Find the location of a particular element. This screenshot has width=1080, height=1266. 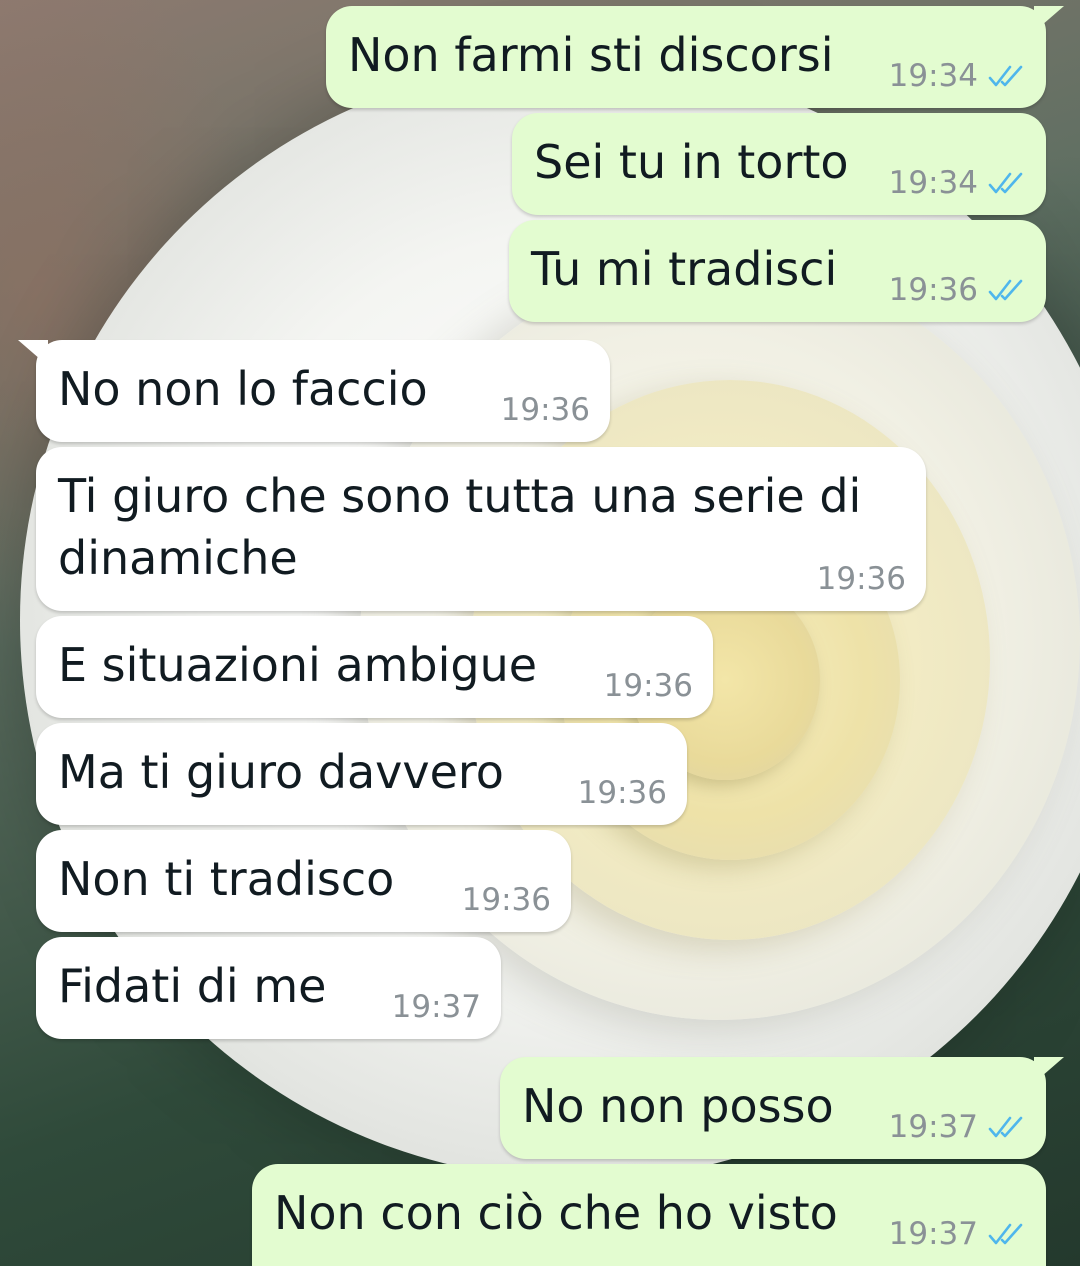

outgoing-message: Non con ciò che ho visto 19:37 is located at coordinates (649, 1215).